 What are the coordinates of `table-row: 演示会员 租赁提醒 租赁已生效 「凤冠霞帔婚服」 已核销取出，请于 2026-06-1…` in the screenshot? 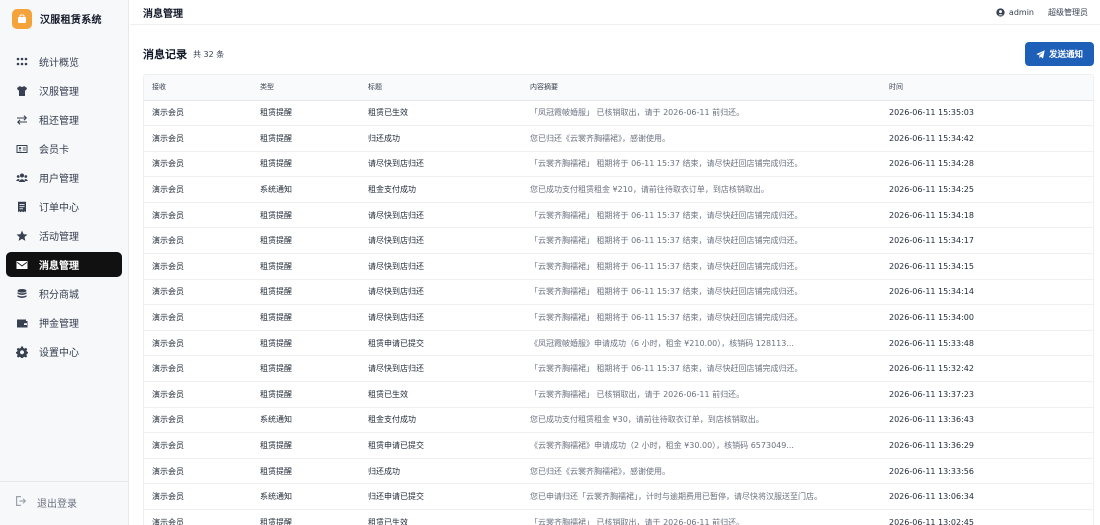 It's located at (618, 113).